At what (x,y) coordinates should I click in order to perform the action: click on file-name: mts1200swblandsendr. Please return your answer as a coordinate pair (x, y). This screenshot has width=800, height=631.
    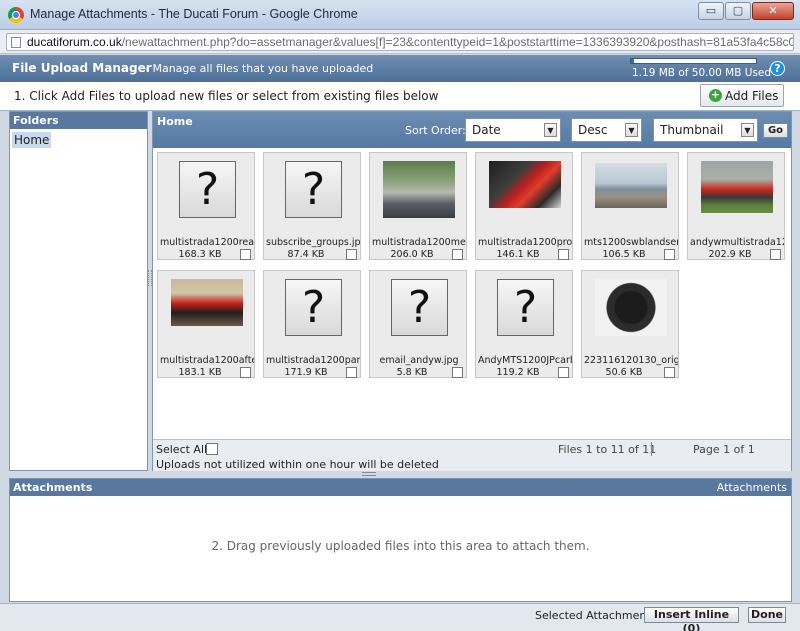
    Looking at the image, I should click on (631, 242).